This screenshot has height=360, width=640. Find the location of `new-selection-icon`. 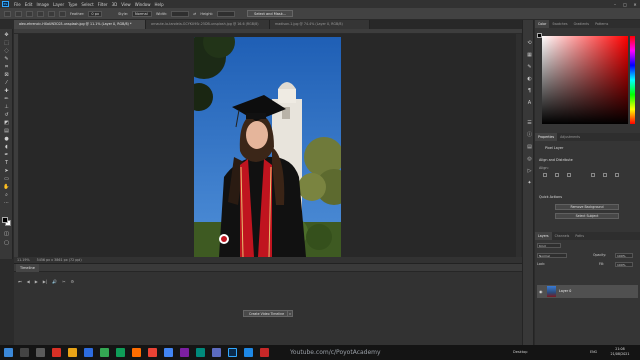

new-selection-icon is located at coordinates (29, 13).